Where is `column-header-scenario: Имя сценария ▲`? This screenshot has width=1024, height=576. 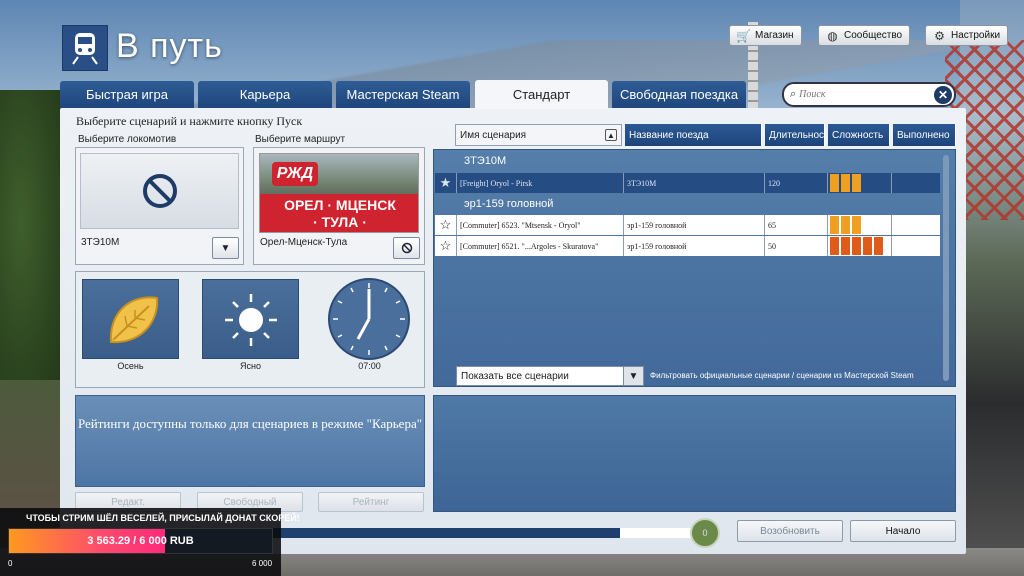 column-header-scenario: Имя сценария ▲ is located at coordinates (538, 135).